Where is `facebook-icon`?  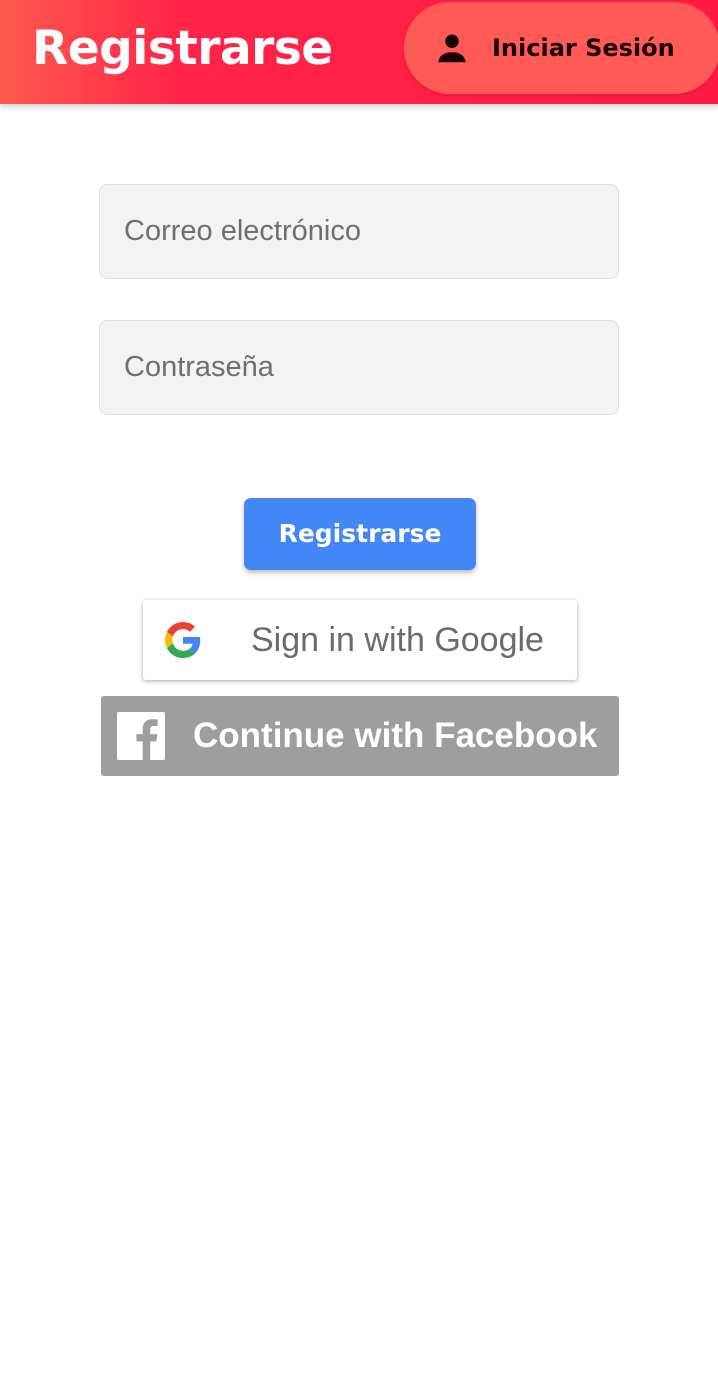
facebook-icon is located at coordinates (141, 736).